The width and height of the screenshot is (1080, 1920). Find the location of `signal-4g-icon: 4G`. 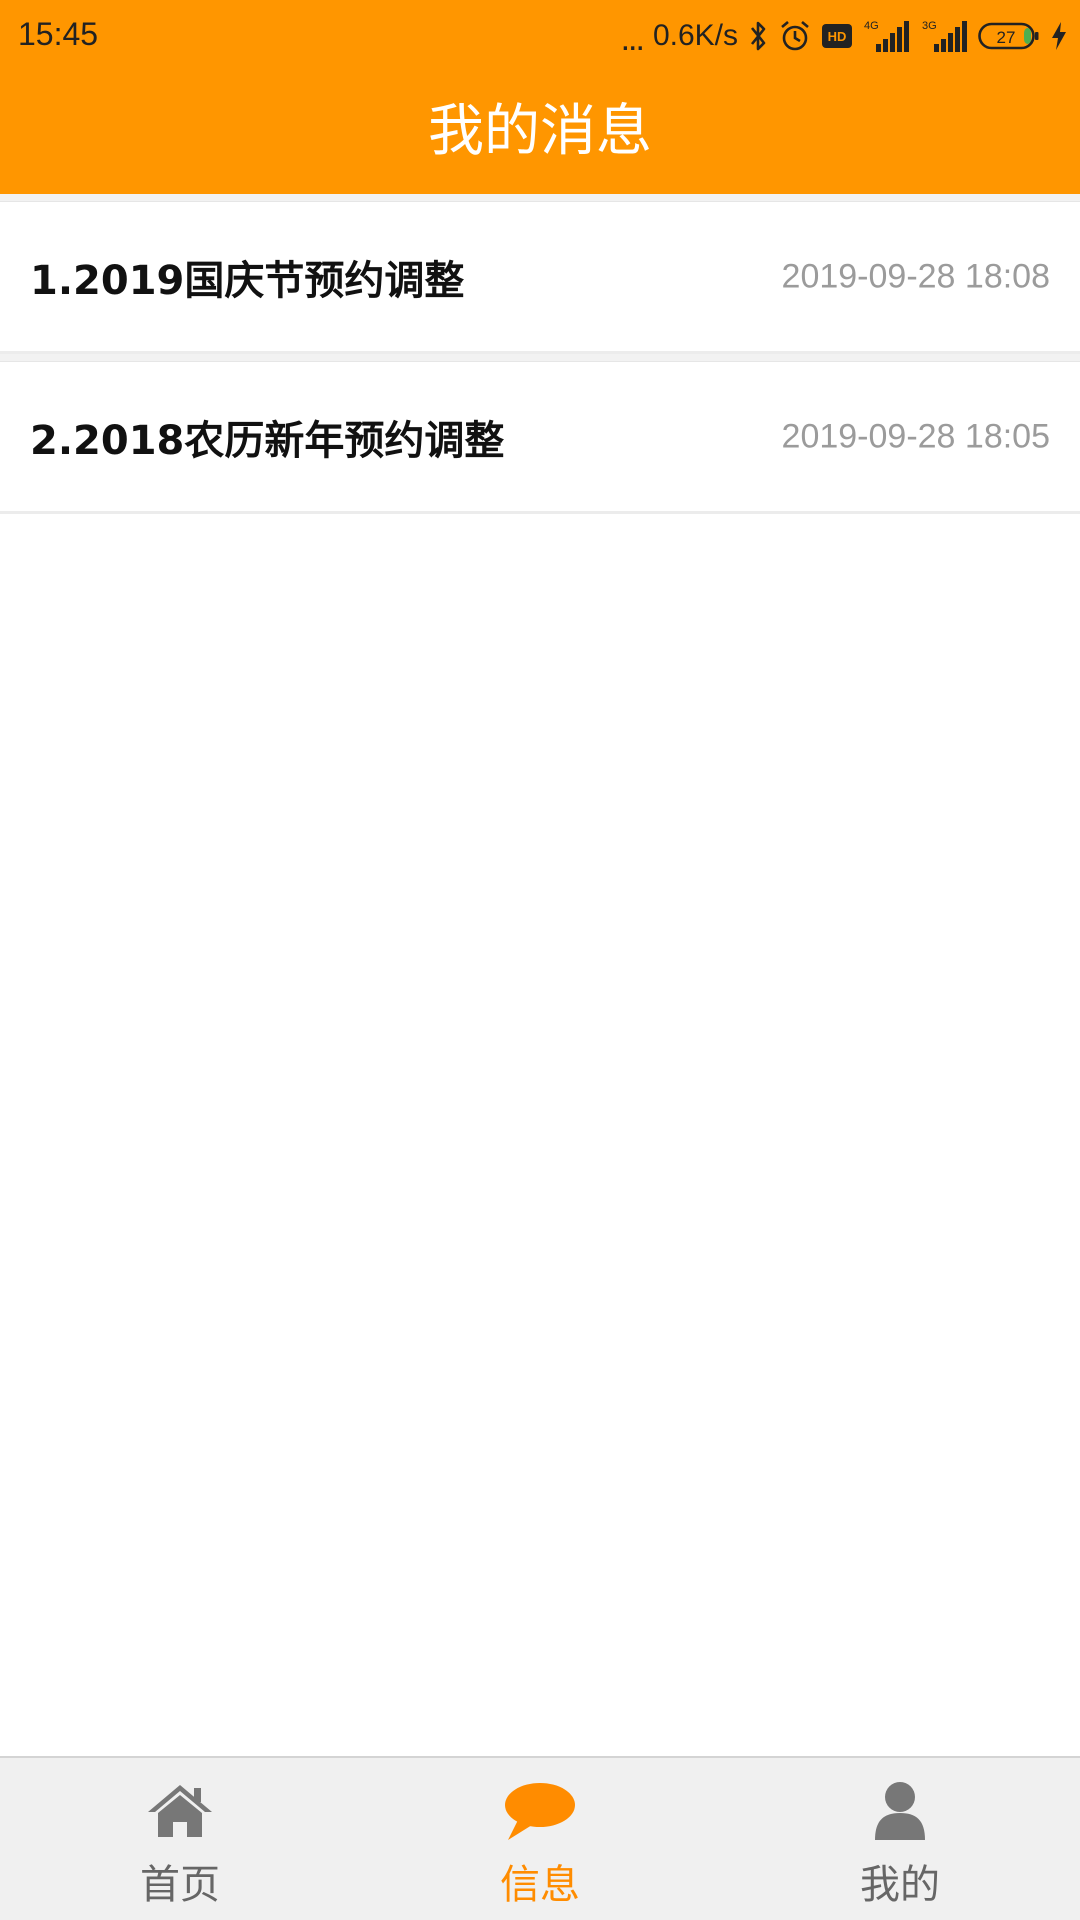

signal-4g-icon: 4G is located at coordinates (886, 36).